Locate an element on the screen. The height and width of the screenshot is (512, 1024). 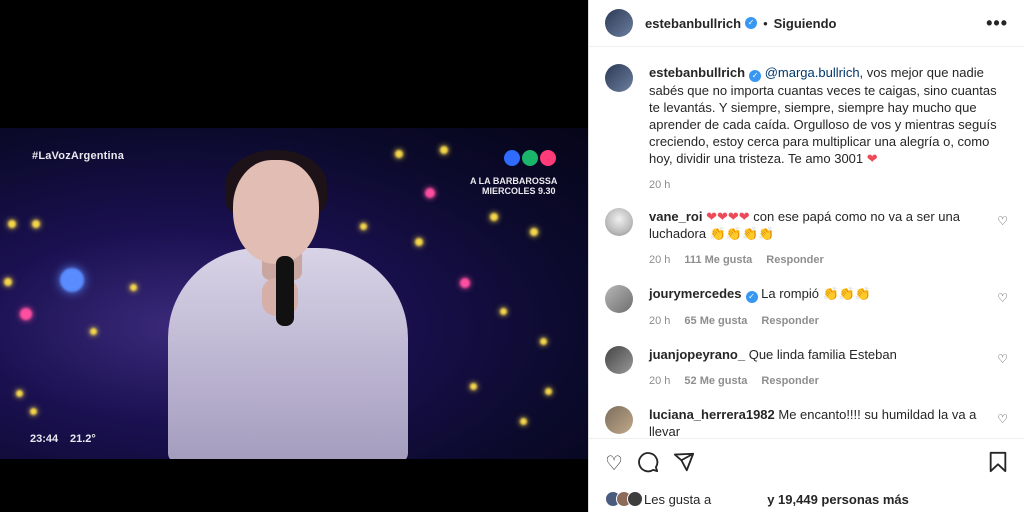
caption-meta: 20 h is located at coordinates (828, 185).